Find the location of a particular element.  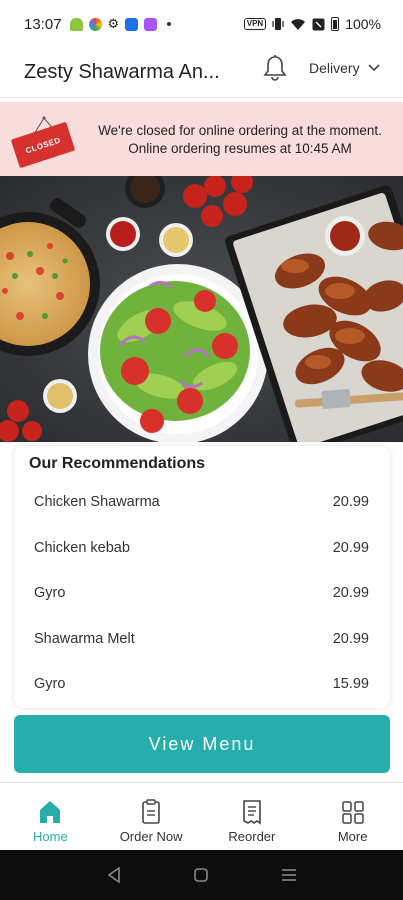

home-square-icon is located at coordinates (200, 875).